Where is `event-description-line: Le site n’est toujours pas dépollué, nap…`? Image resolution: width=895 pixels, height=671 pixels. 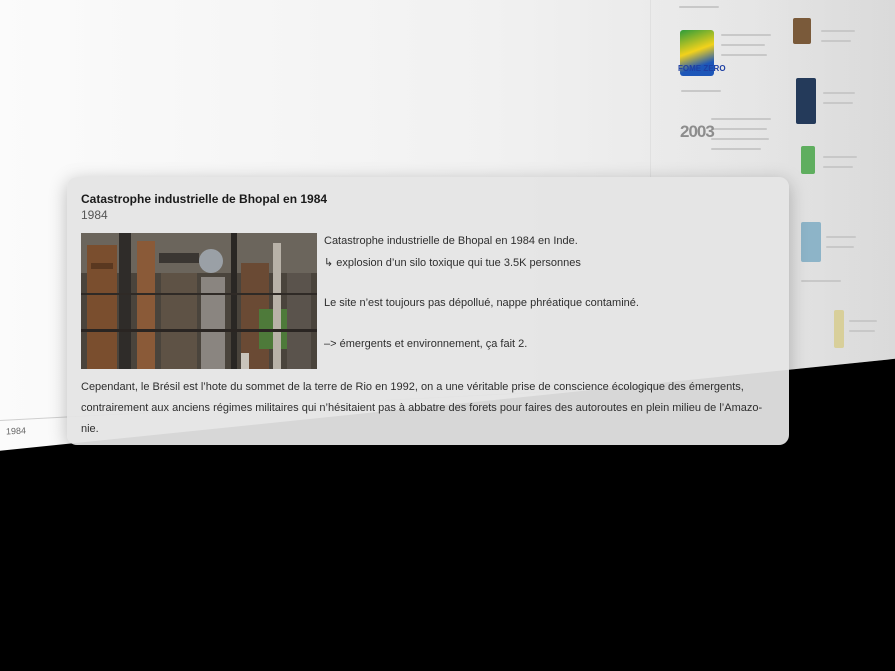
event-description-line: Le site n’est toujours pas dépollué, nap… is located at coordinates (481, 303).